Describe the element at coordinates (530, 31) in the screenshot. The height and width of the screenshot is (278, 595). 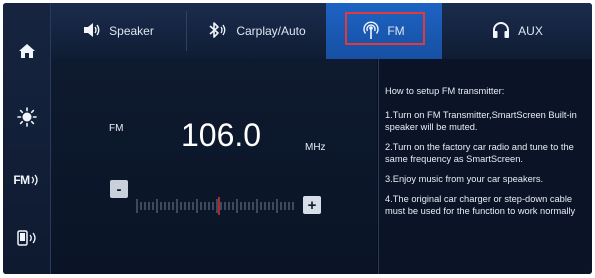
I see `tab-aux-label: AUX` at that location.